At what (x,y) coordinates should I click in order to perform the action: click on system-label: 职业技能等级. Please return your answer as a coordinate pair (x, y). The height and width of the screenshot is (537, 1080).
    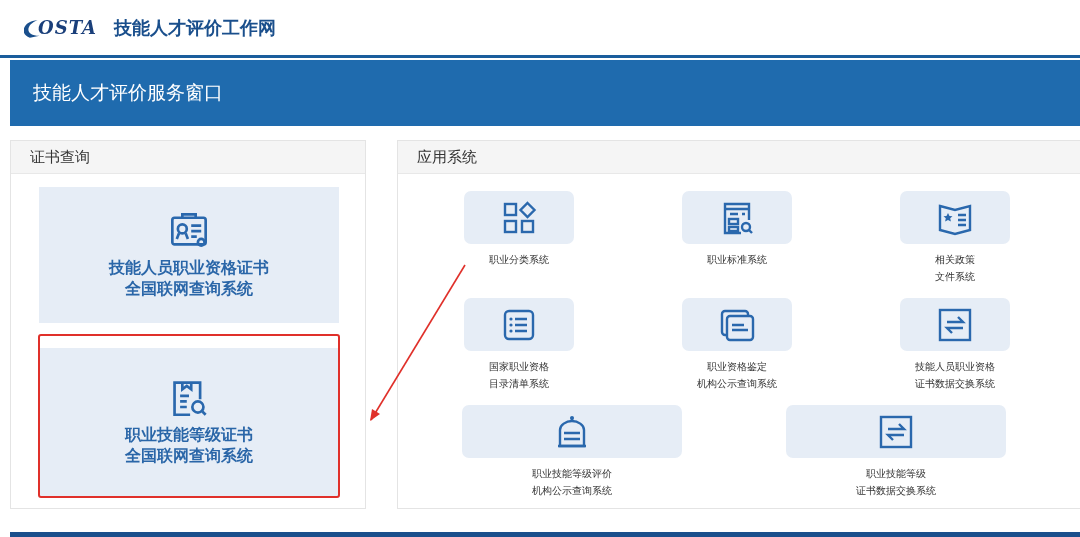
    Looking at the image, I should click on (896, 473).